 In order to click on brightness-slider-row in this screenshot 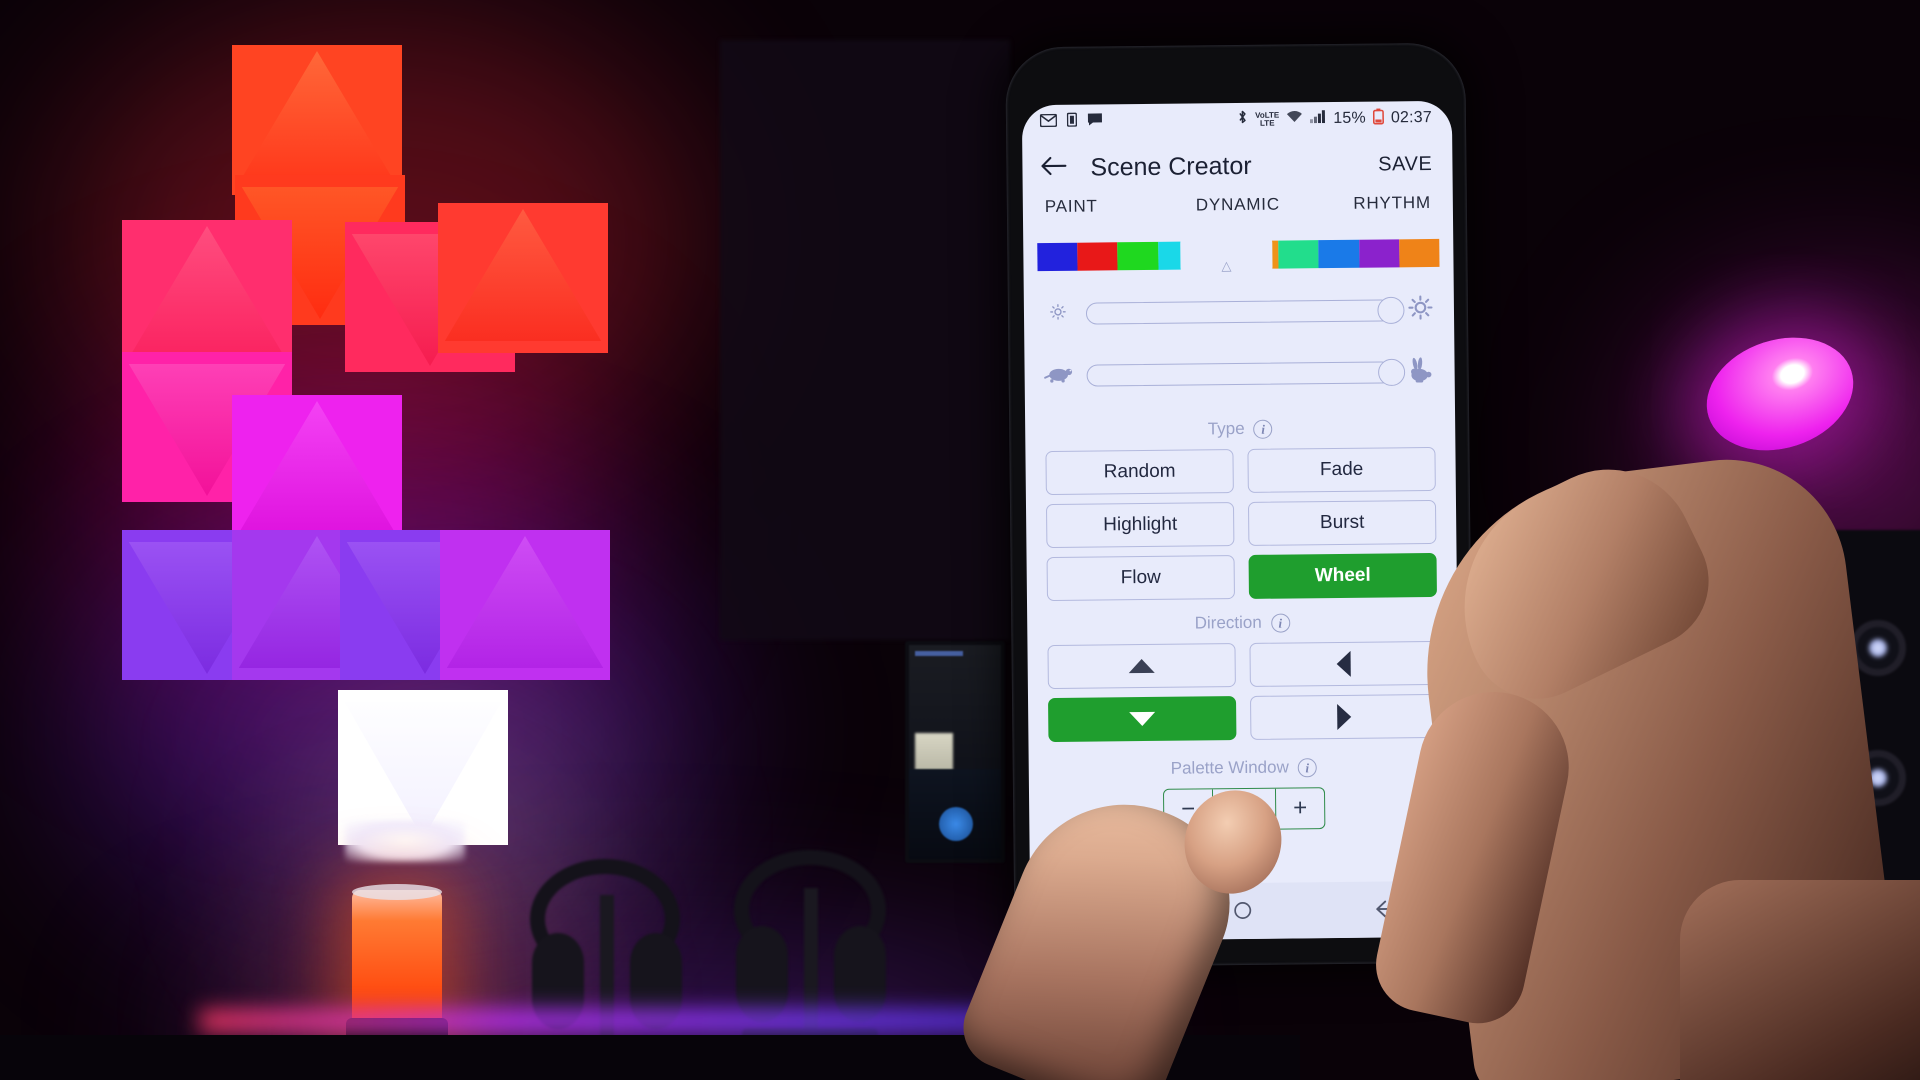, I will do `click(1239, 312)`.